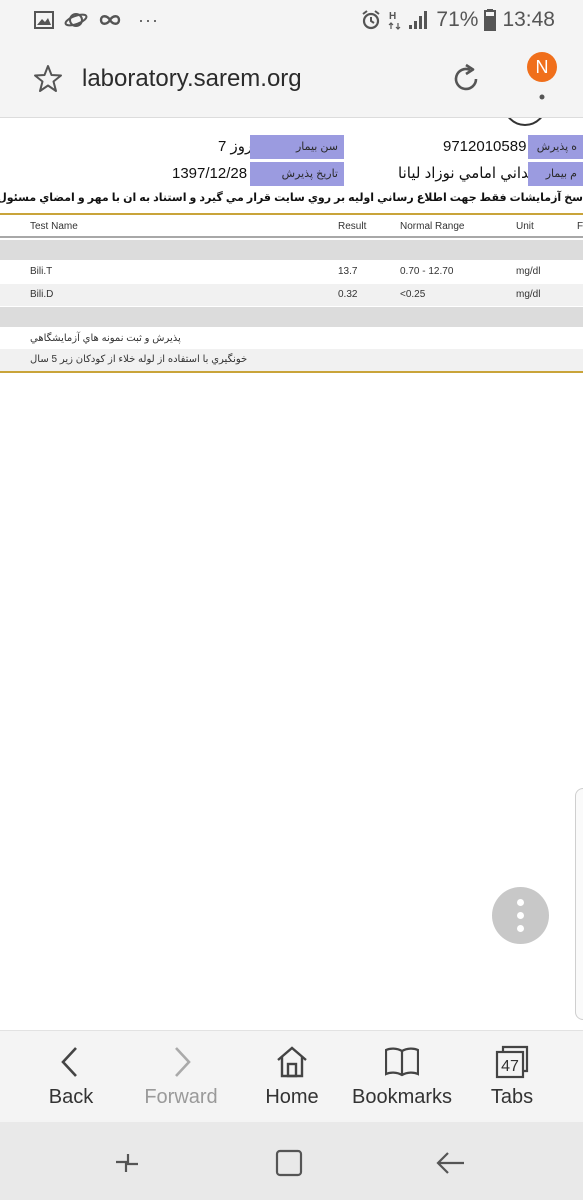  Describe the element at coordinates (542, 67) in the screenshot. I see `notification-badge: N` at that location.